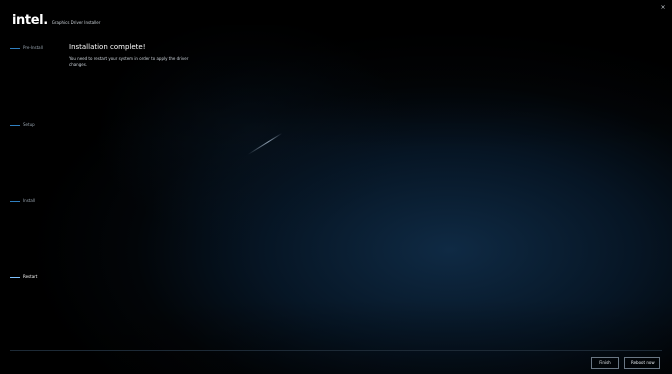 The width and height of the screenshot is (672, 374). What do you see at coordinates (30, 187) in the screenshot?
I see `step-list: Pre-Install Setup Install Restart` at bounding box center [30, 187].